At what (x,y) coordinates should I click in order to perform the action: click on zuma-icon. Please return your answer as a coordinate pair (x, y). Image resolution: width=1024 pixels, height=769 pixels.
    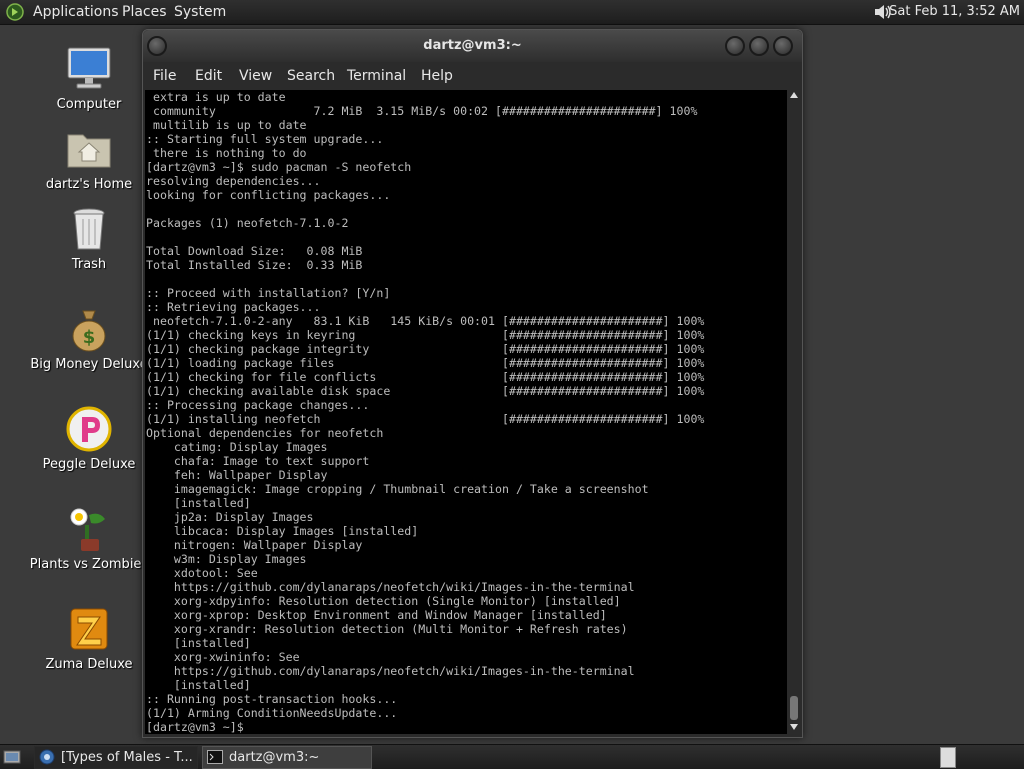
    Looking at the image, I should click on (89, 629).